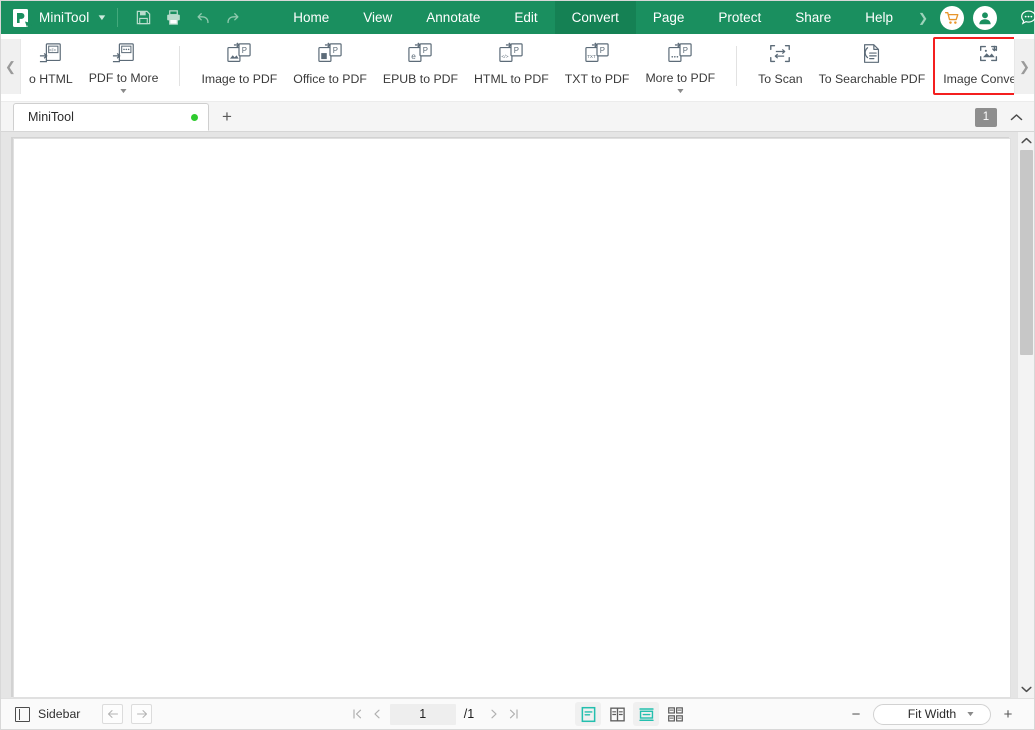 The height and width of the screenshot is (730, 1035). I want to click on save-button, so click(143, 17).